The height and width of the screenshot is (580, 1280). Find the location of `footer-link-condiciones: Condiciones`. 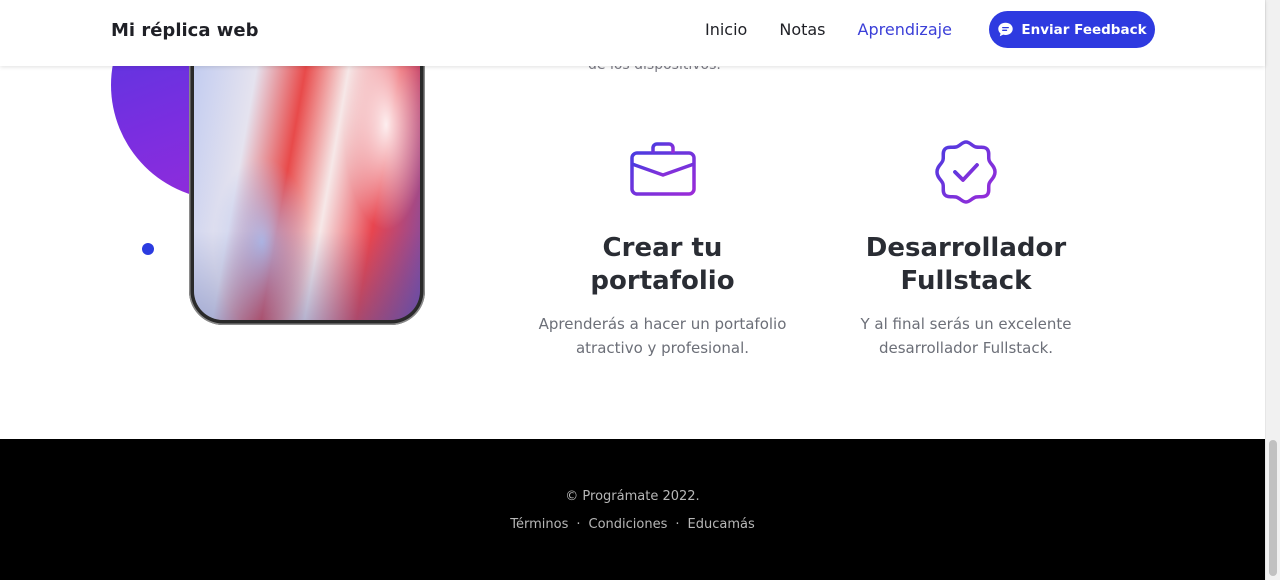

footer-link-condiciones: Condiciones is located at coordinates (628, 524).